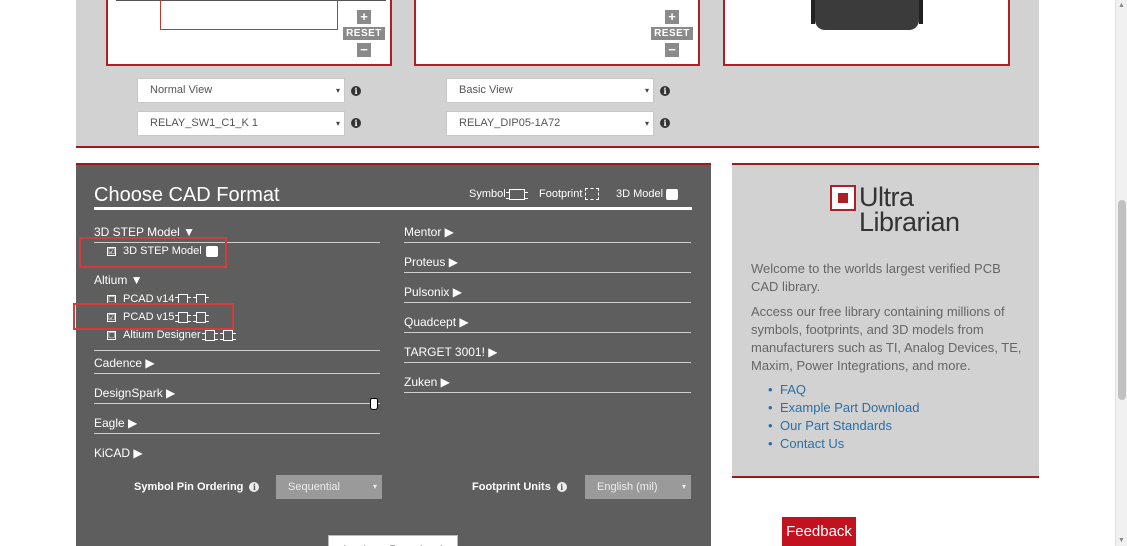  Describe the element at coordinates (237, 454) in the screenshot. I see `category-kicad: KiCAD ▶` at that location.